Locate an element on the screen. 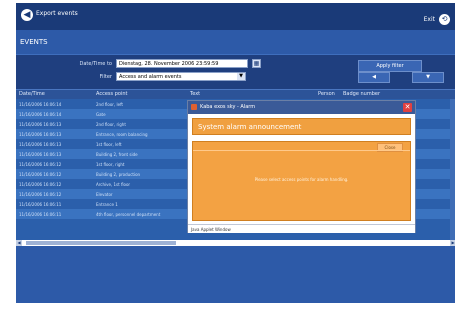 This screenshot has width=455, height=309. date-time-input: Dienstag, 28. November 2006 23:59:59 is located at coordinates (182, 63).